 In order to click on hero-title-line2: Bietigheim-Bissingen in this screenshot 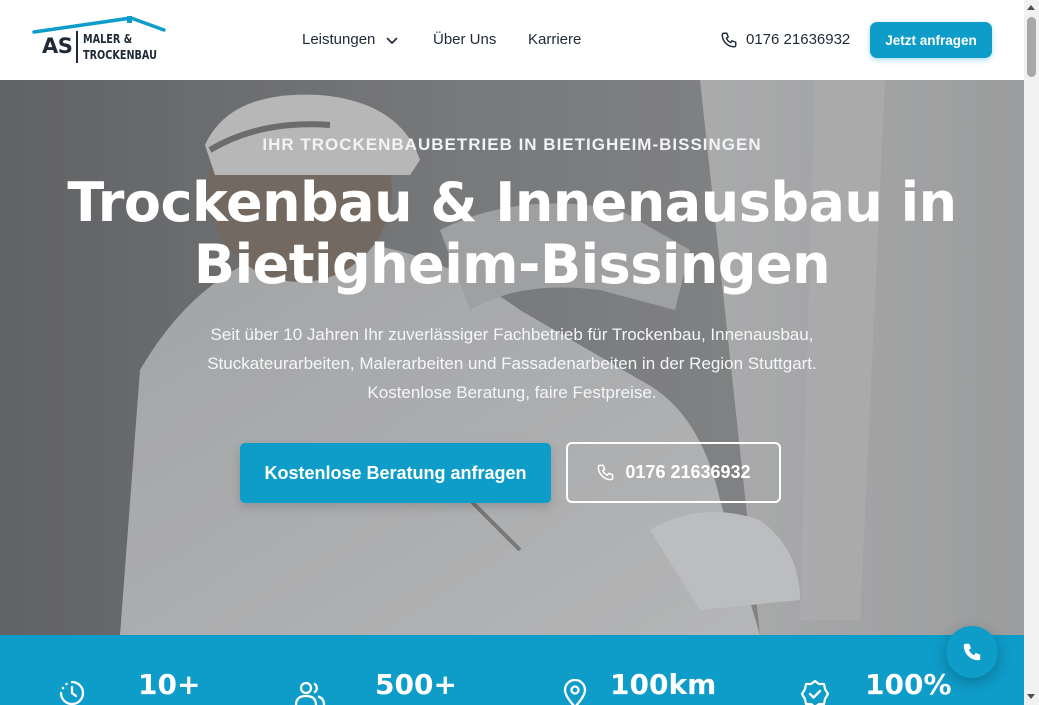, I will do `click(512, 264)`.